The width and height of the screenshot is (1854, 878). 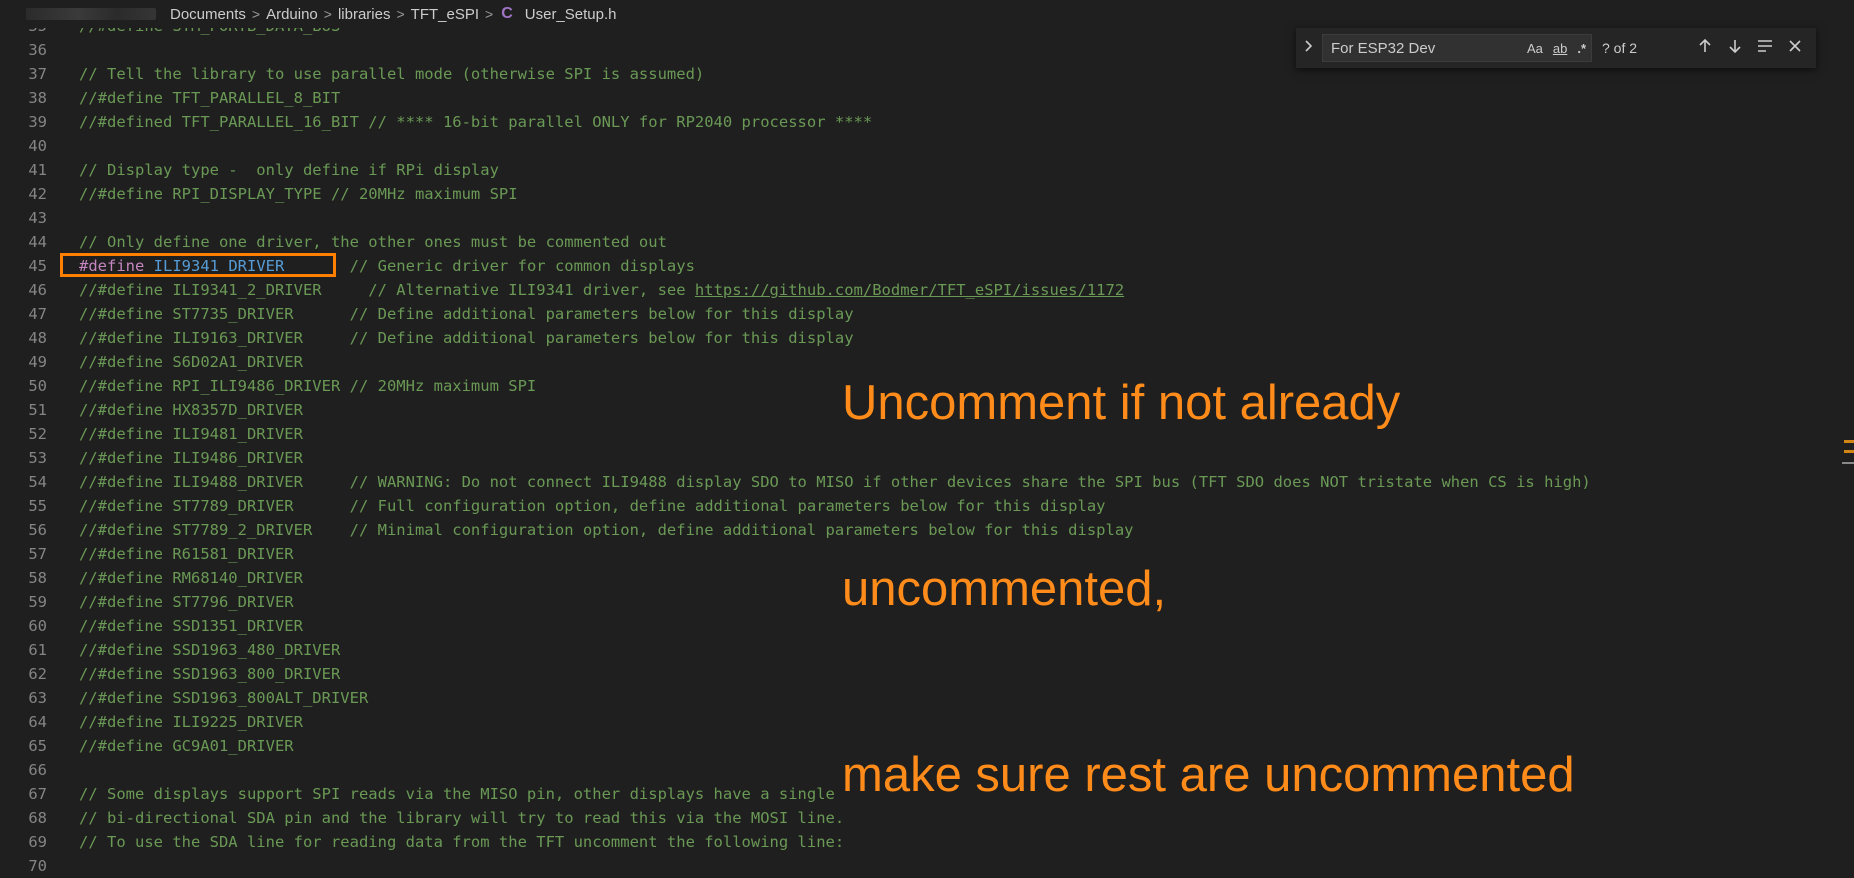 I want to click on find-in-selection-icon, so click(x=1765, y=48).